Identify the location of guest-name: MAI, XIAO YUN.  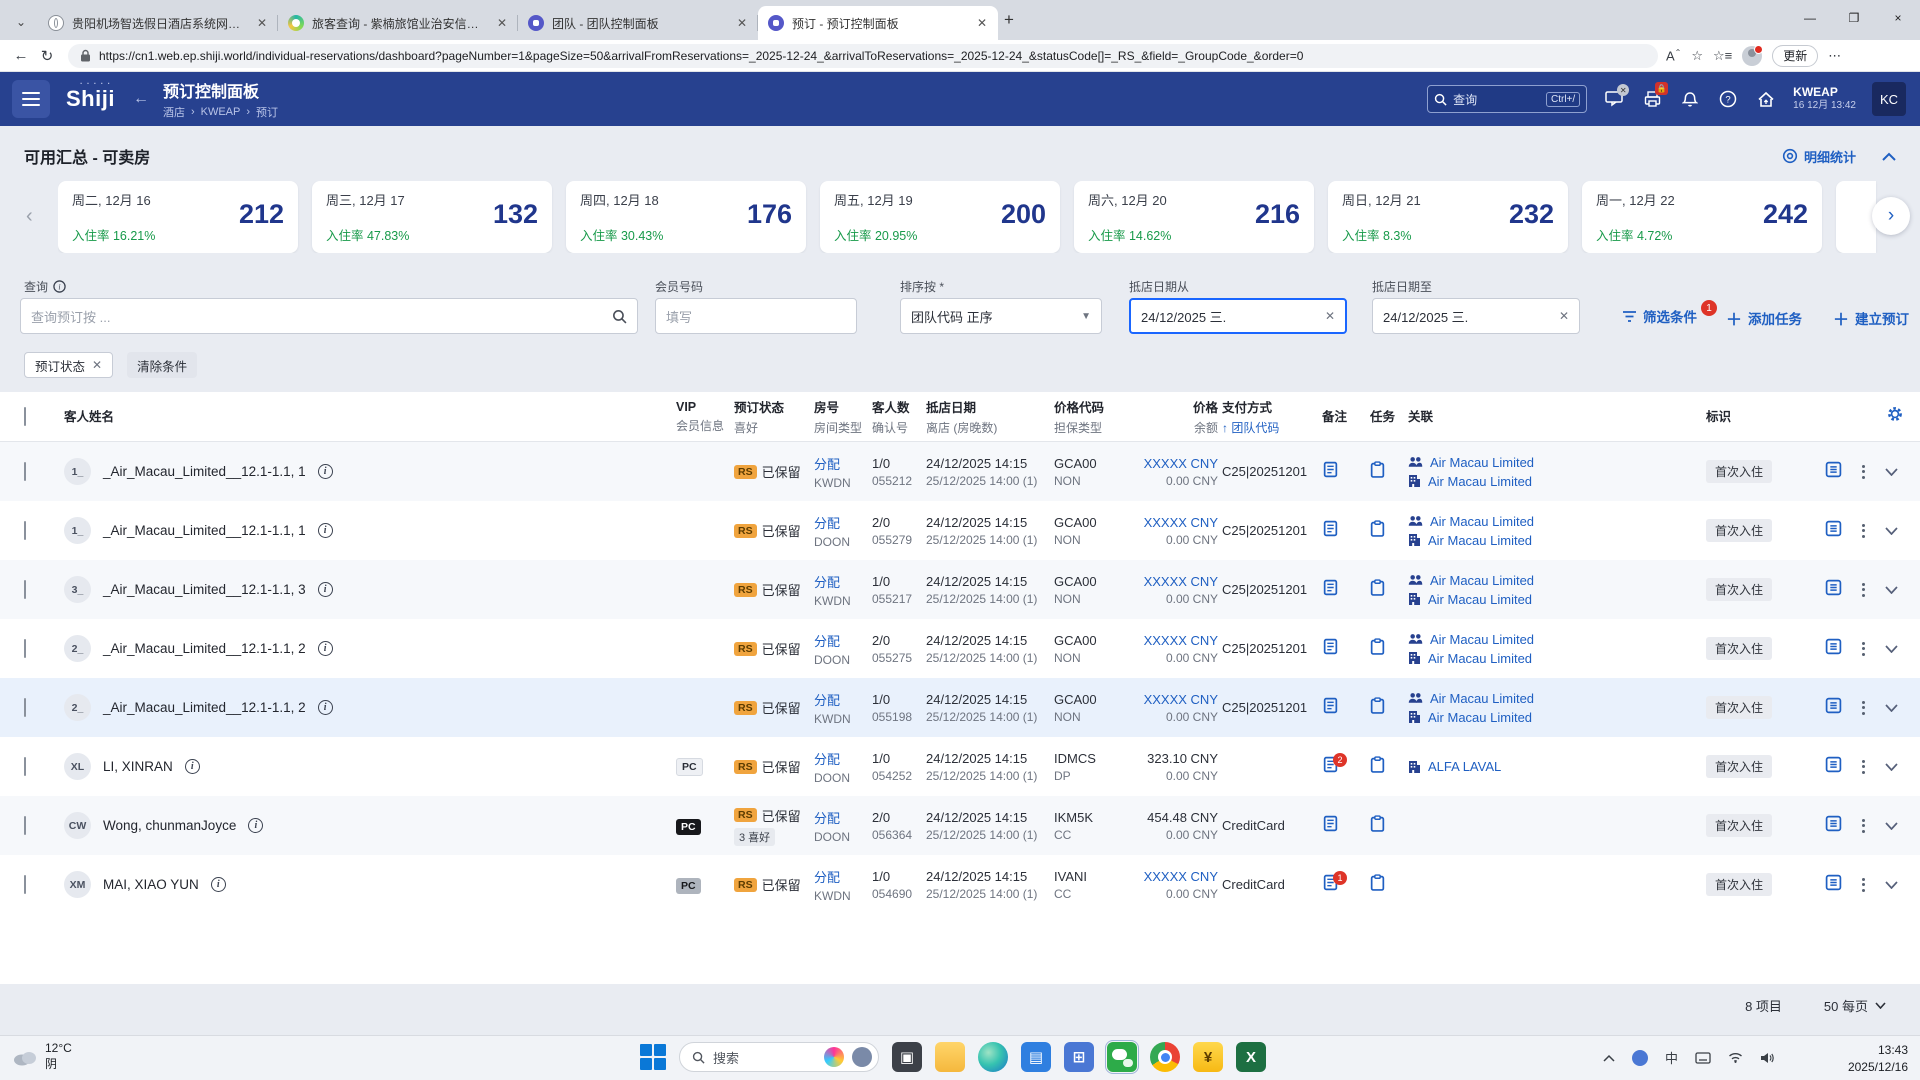
(151, 884).